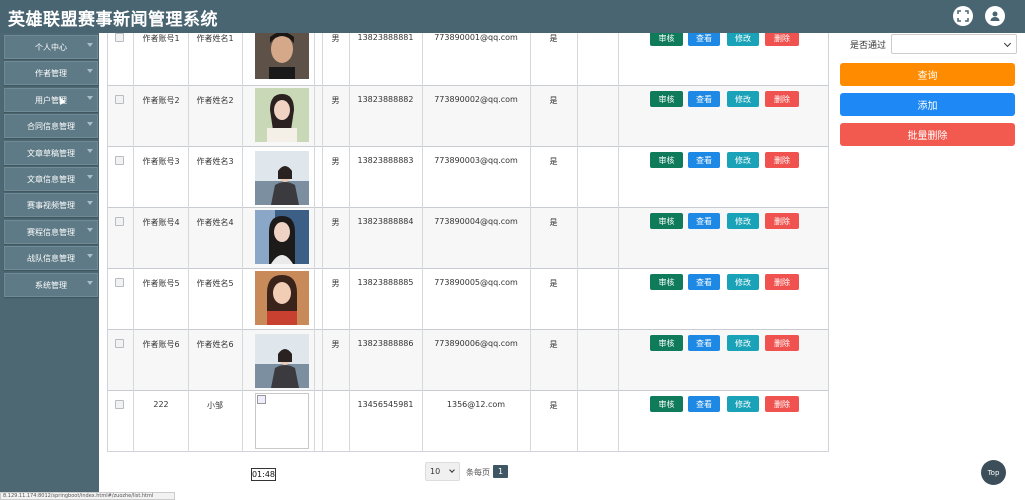  Describe the element at coordinates (161, 38) in the screenshot. I see `author-account: 作者账号1` at that location.